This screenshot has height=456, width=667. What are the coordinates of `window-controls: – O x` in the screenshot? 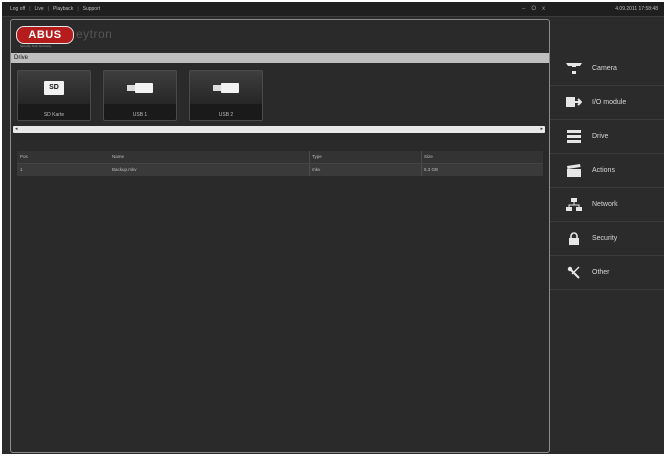 It's located at (533, 9).